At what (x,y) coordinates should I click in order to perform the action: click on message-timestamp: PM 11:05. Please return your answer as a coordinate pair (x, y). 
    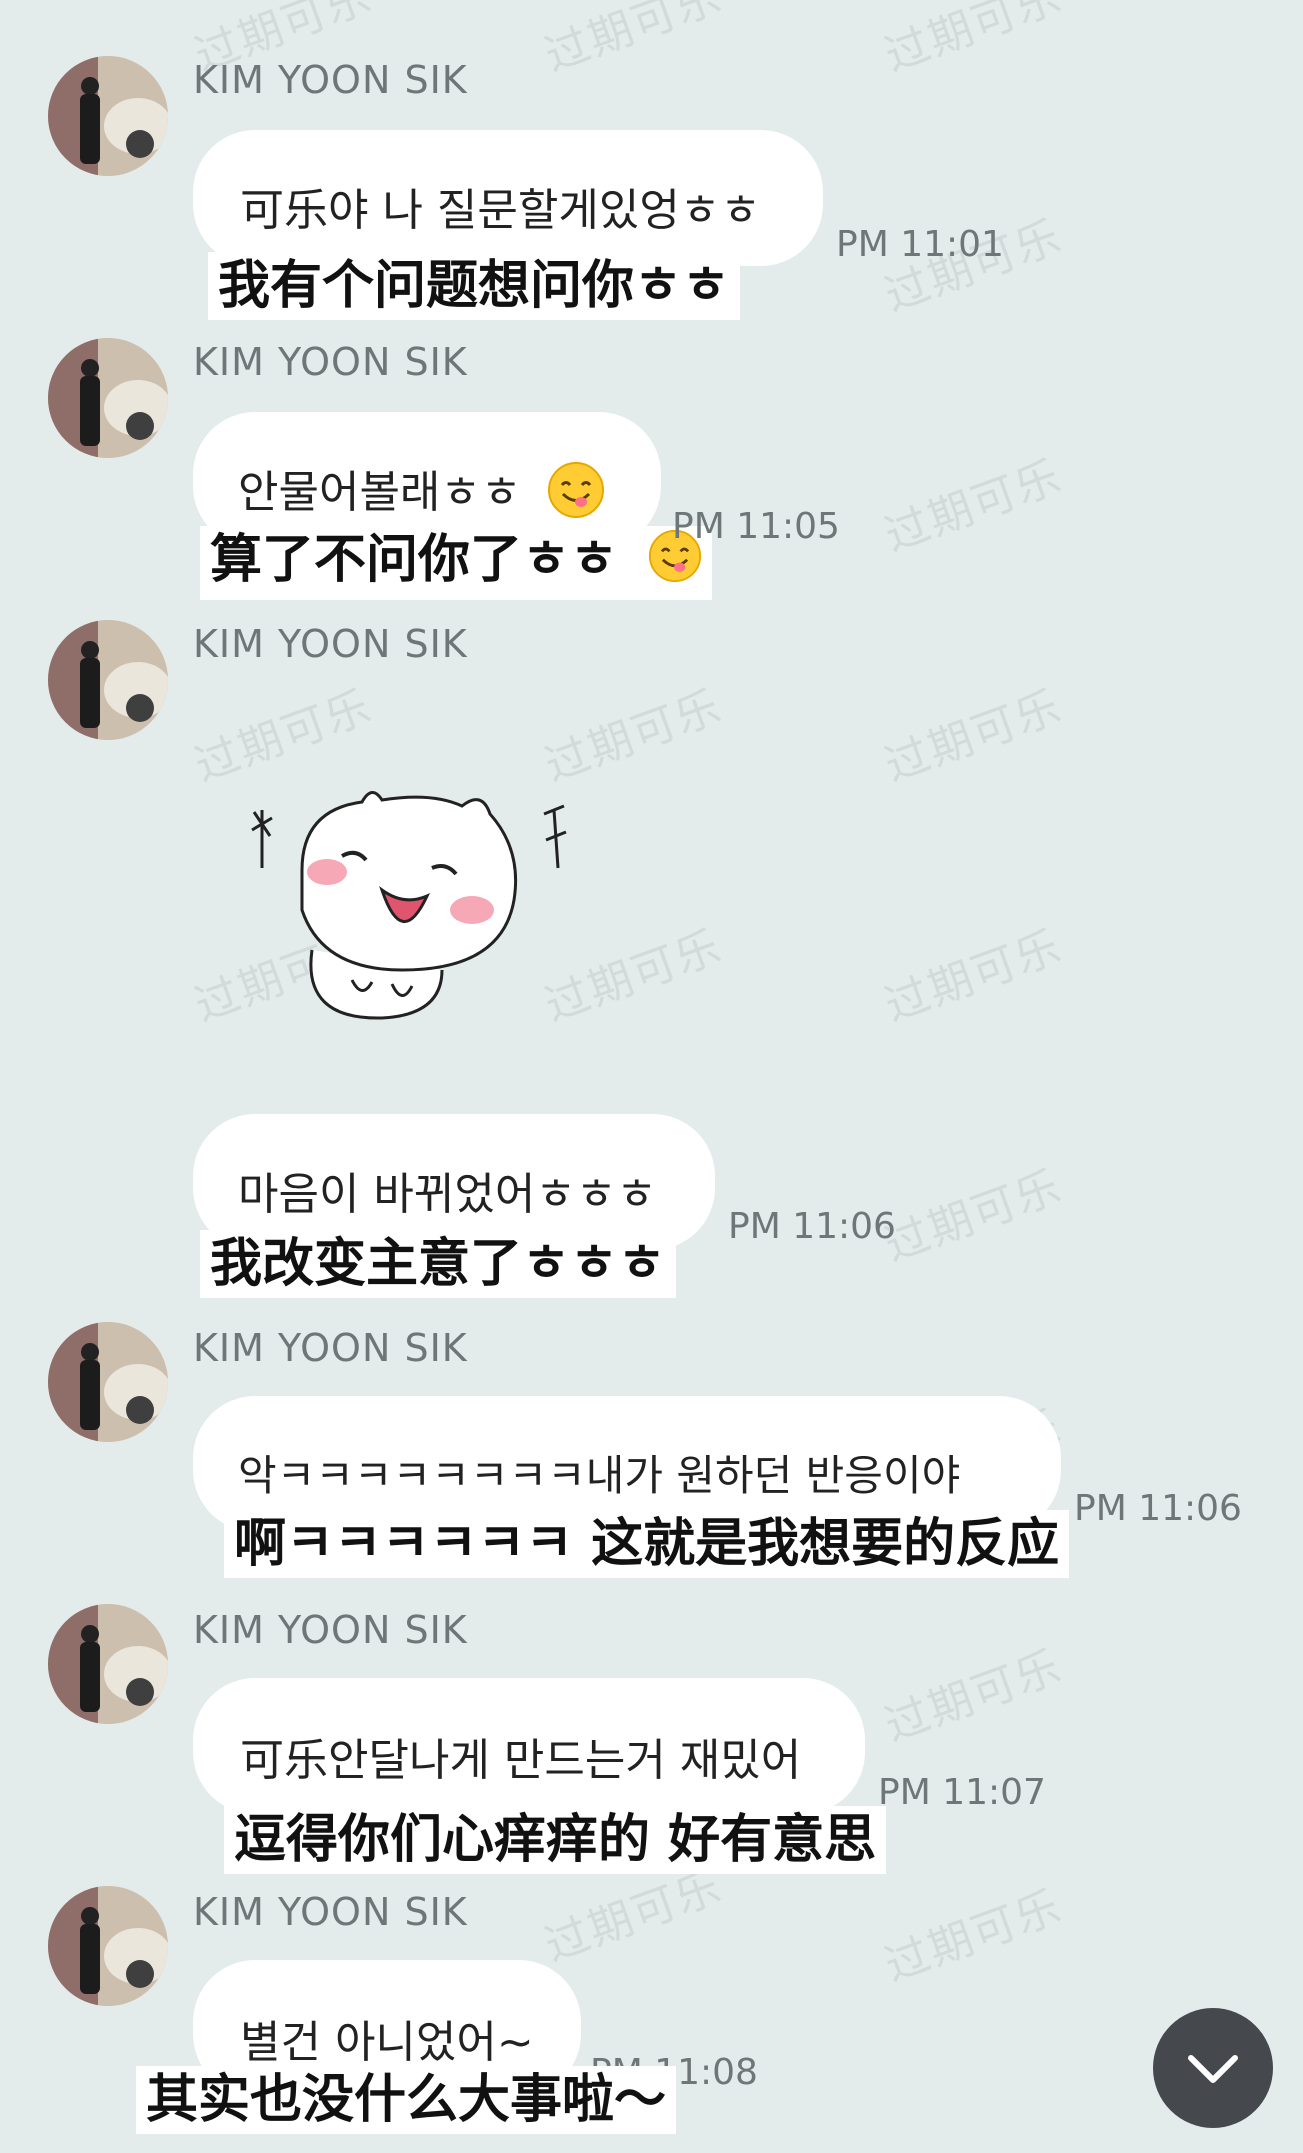
    Looking at the image, I should click on (756, 526).